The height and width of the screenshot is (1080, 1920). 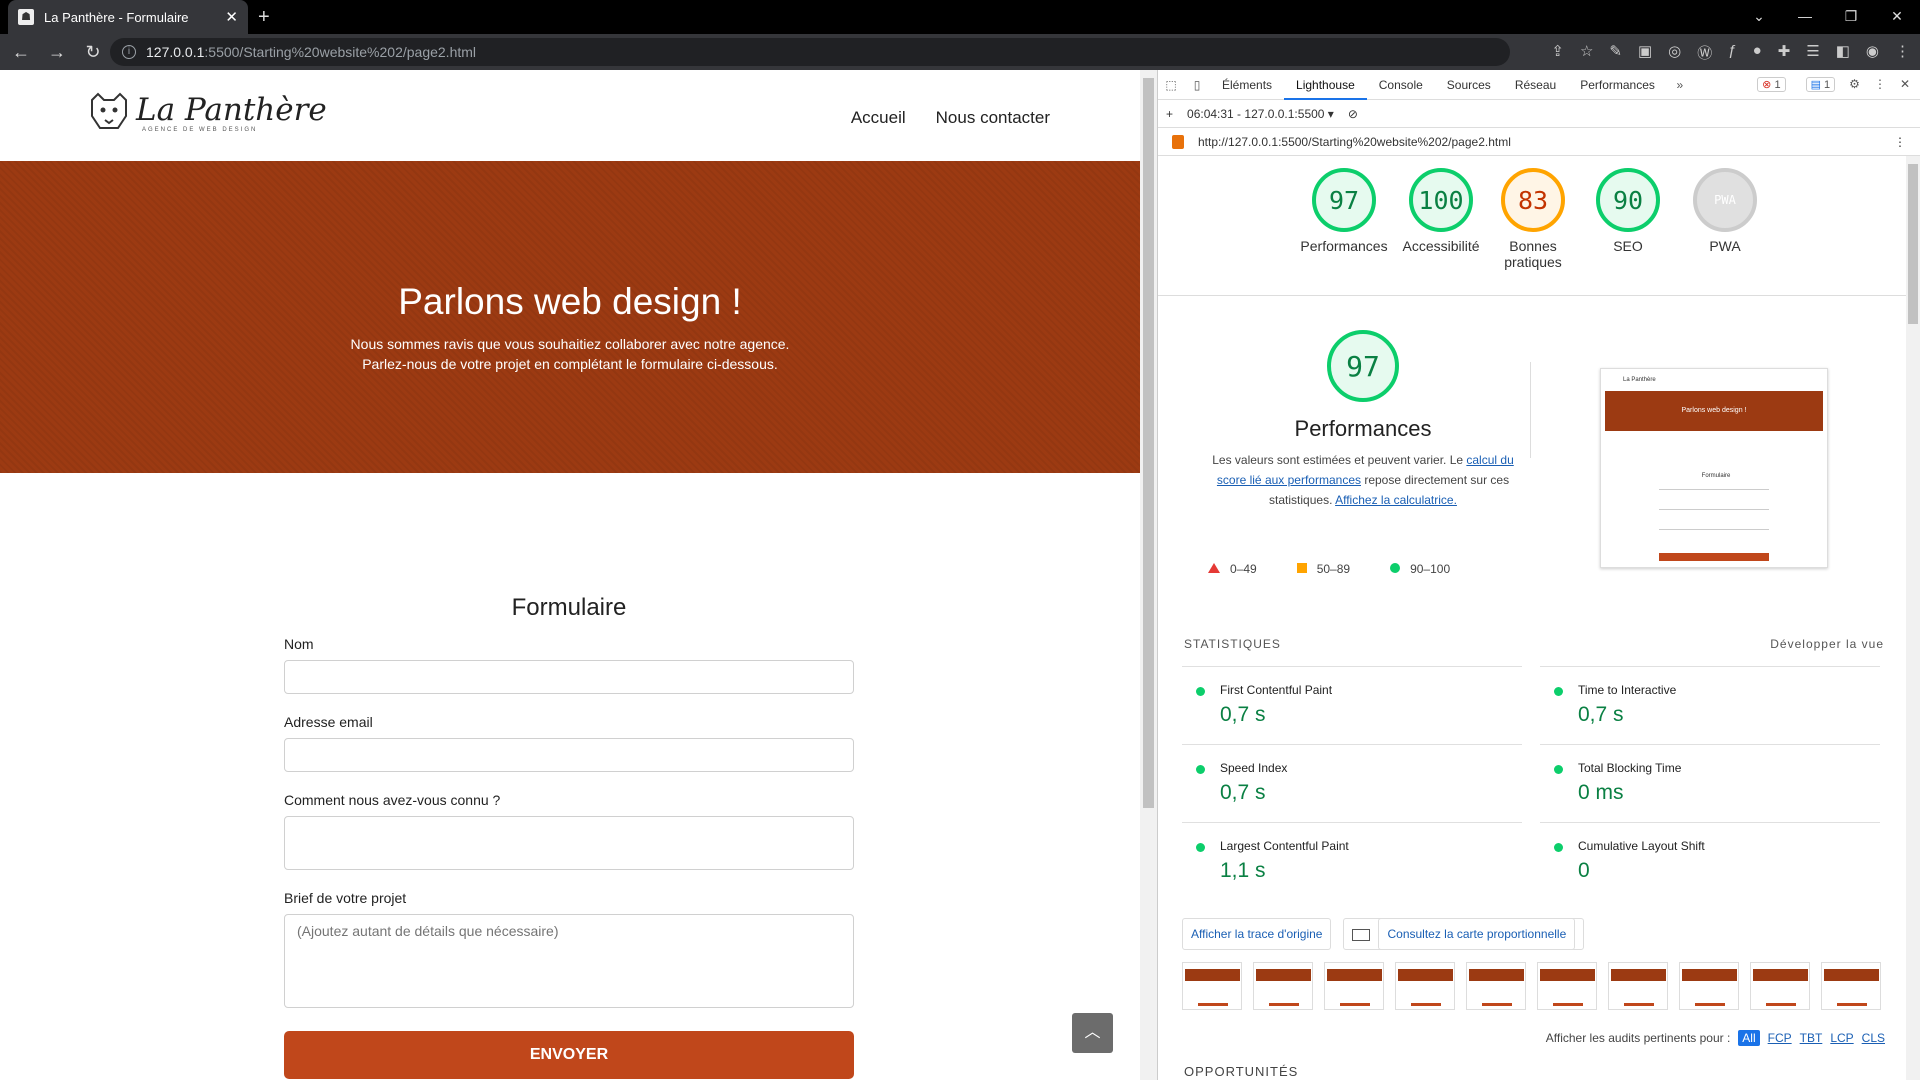 I want to click on extension-icon: ◎, so click(x=1674, y=52).